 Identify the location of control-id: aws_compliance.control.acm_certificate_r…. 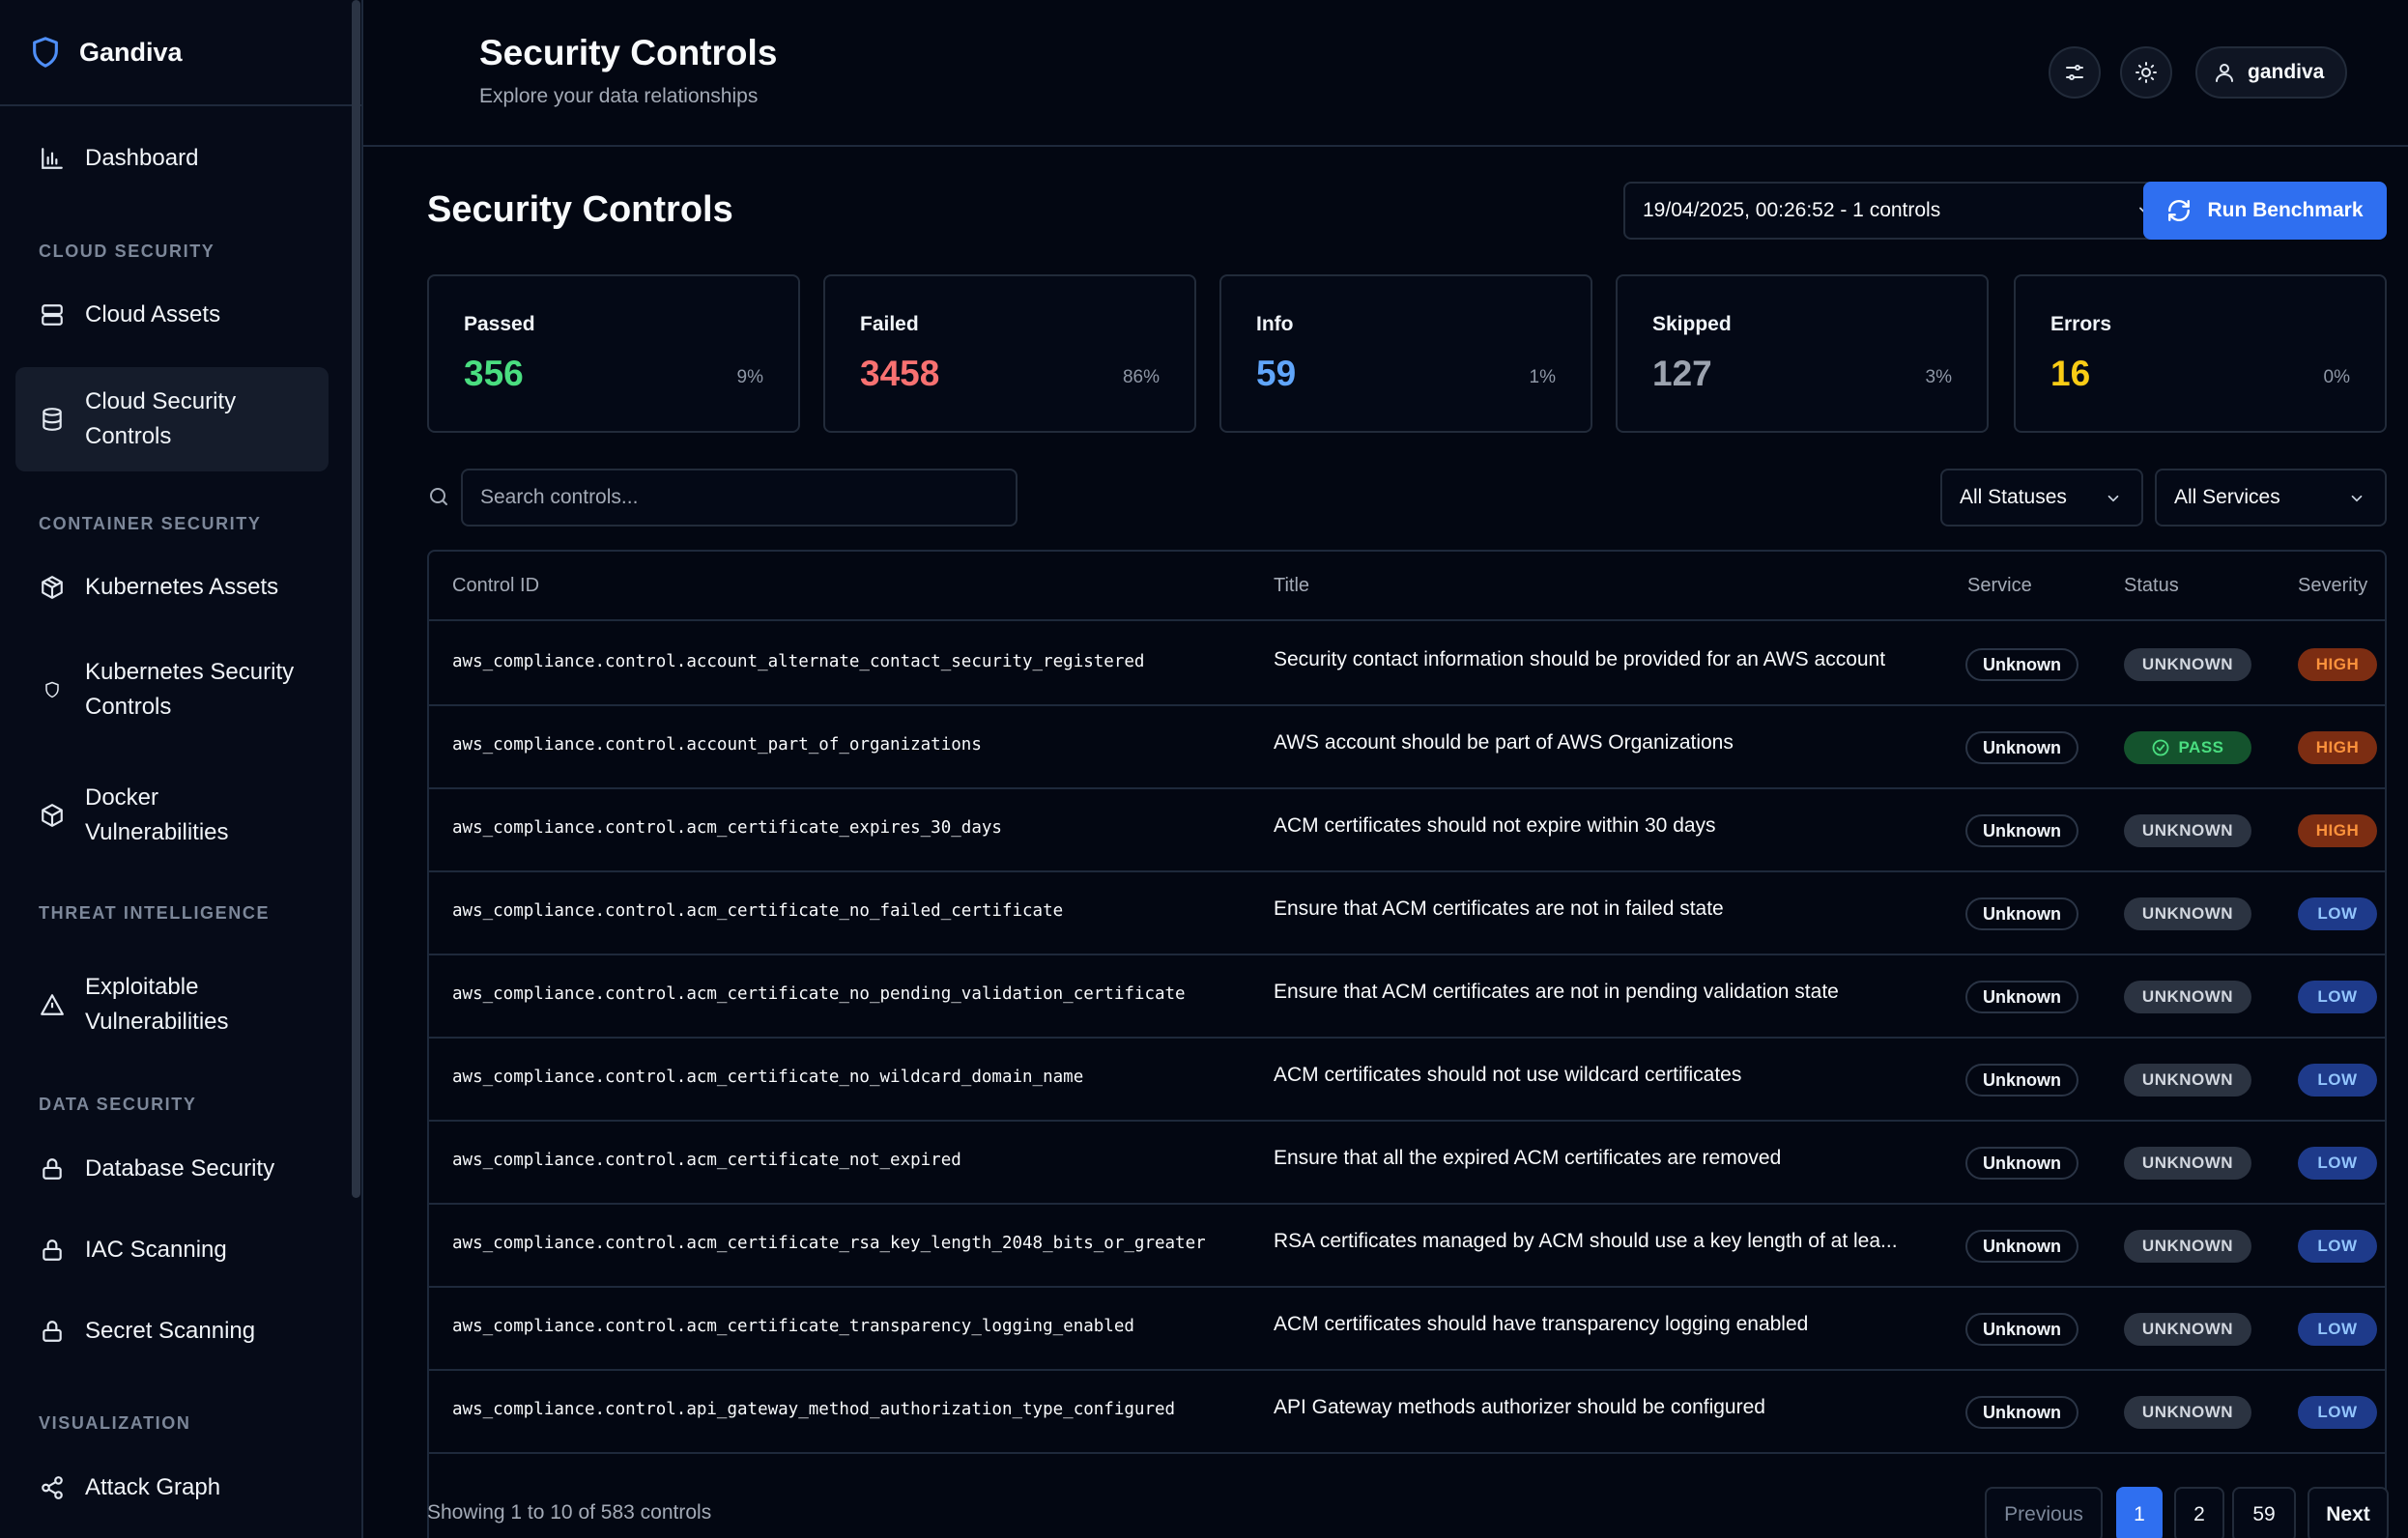
(829, 1243).